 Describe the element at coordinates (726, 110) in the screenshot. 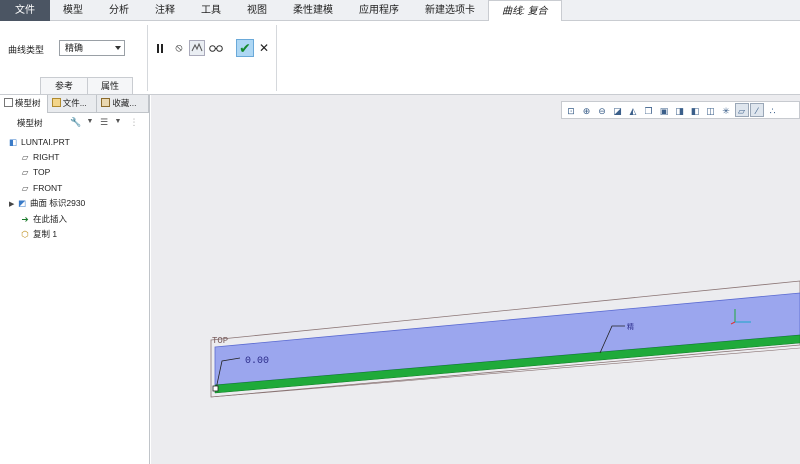

I see `spin-center-icon: ✳` at that location.